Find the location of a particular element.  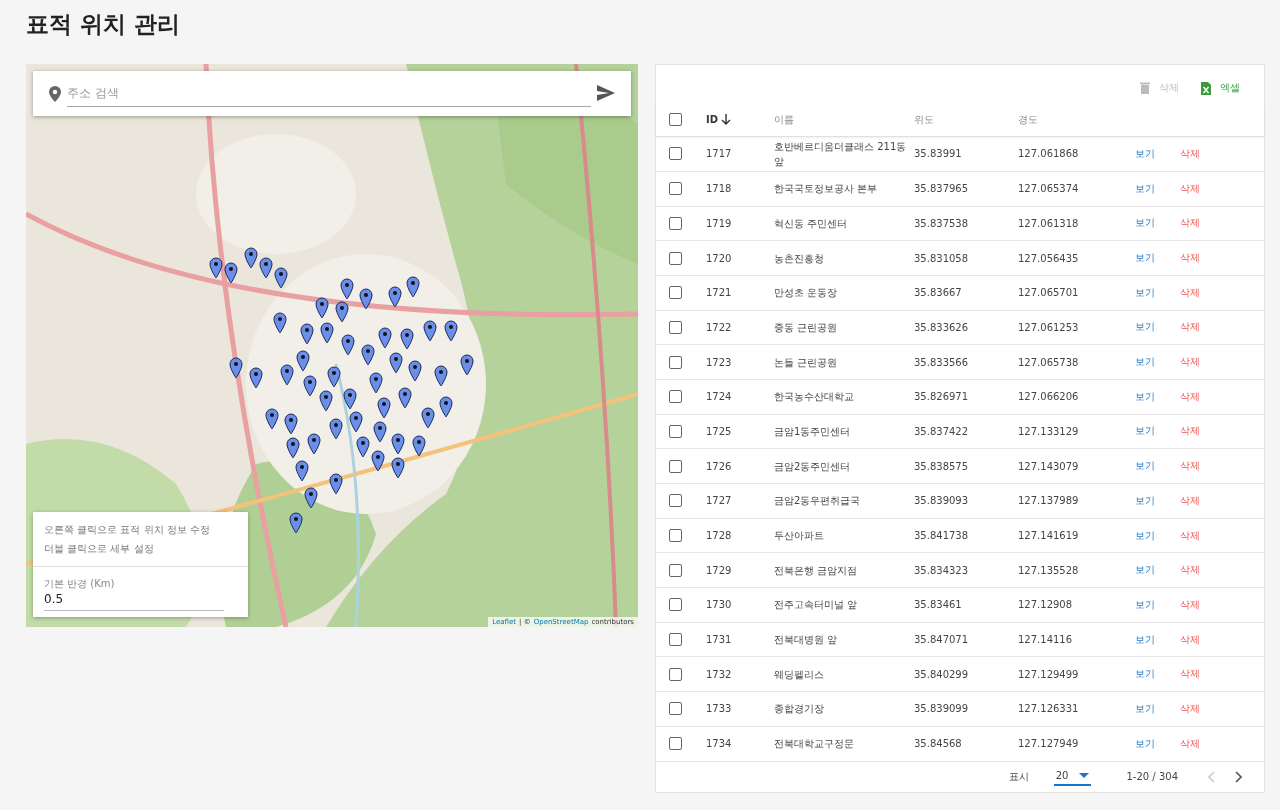

column-header: 이름 is located at coordinates (784, 119).